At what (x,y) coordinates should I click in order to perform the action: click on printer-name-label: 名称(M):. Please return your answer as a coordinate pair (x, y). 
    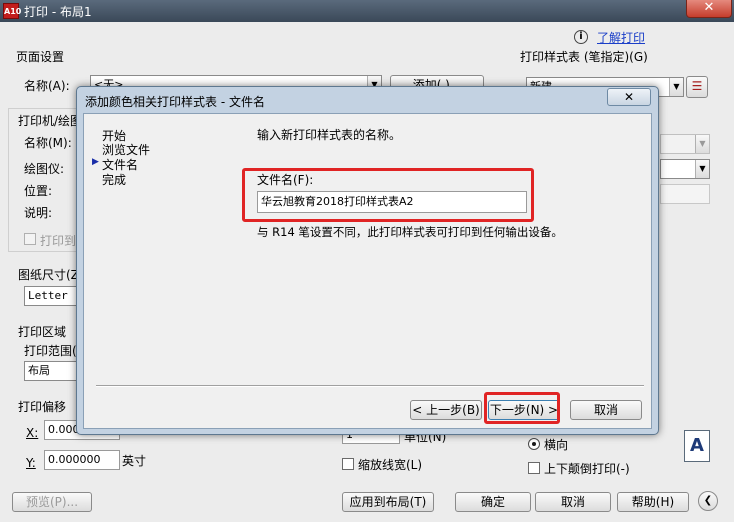
    Looking at the image, I should click on (48, 143).